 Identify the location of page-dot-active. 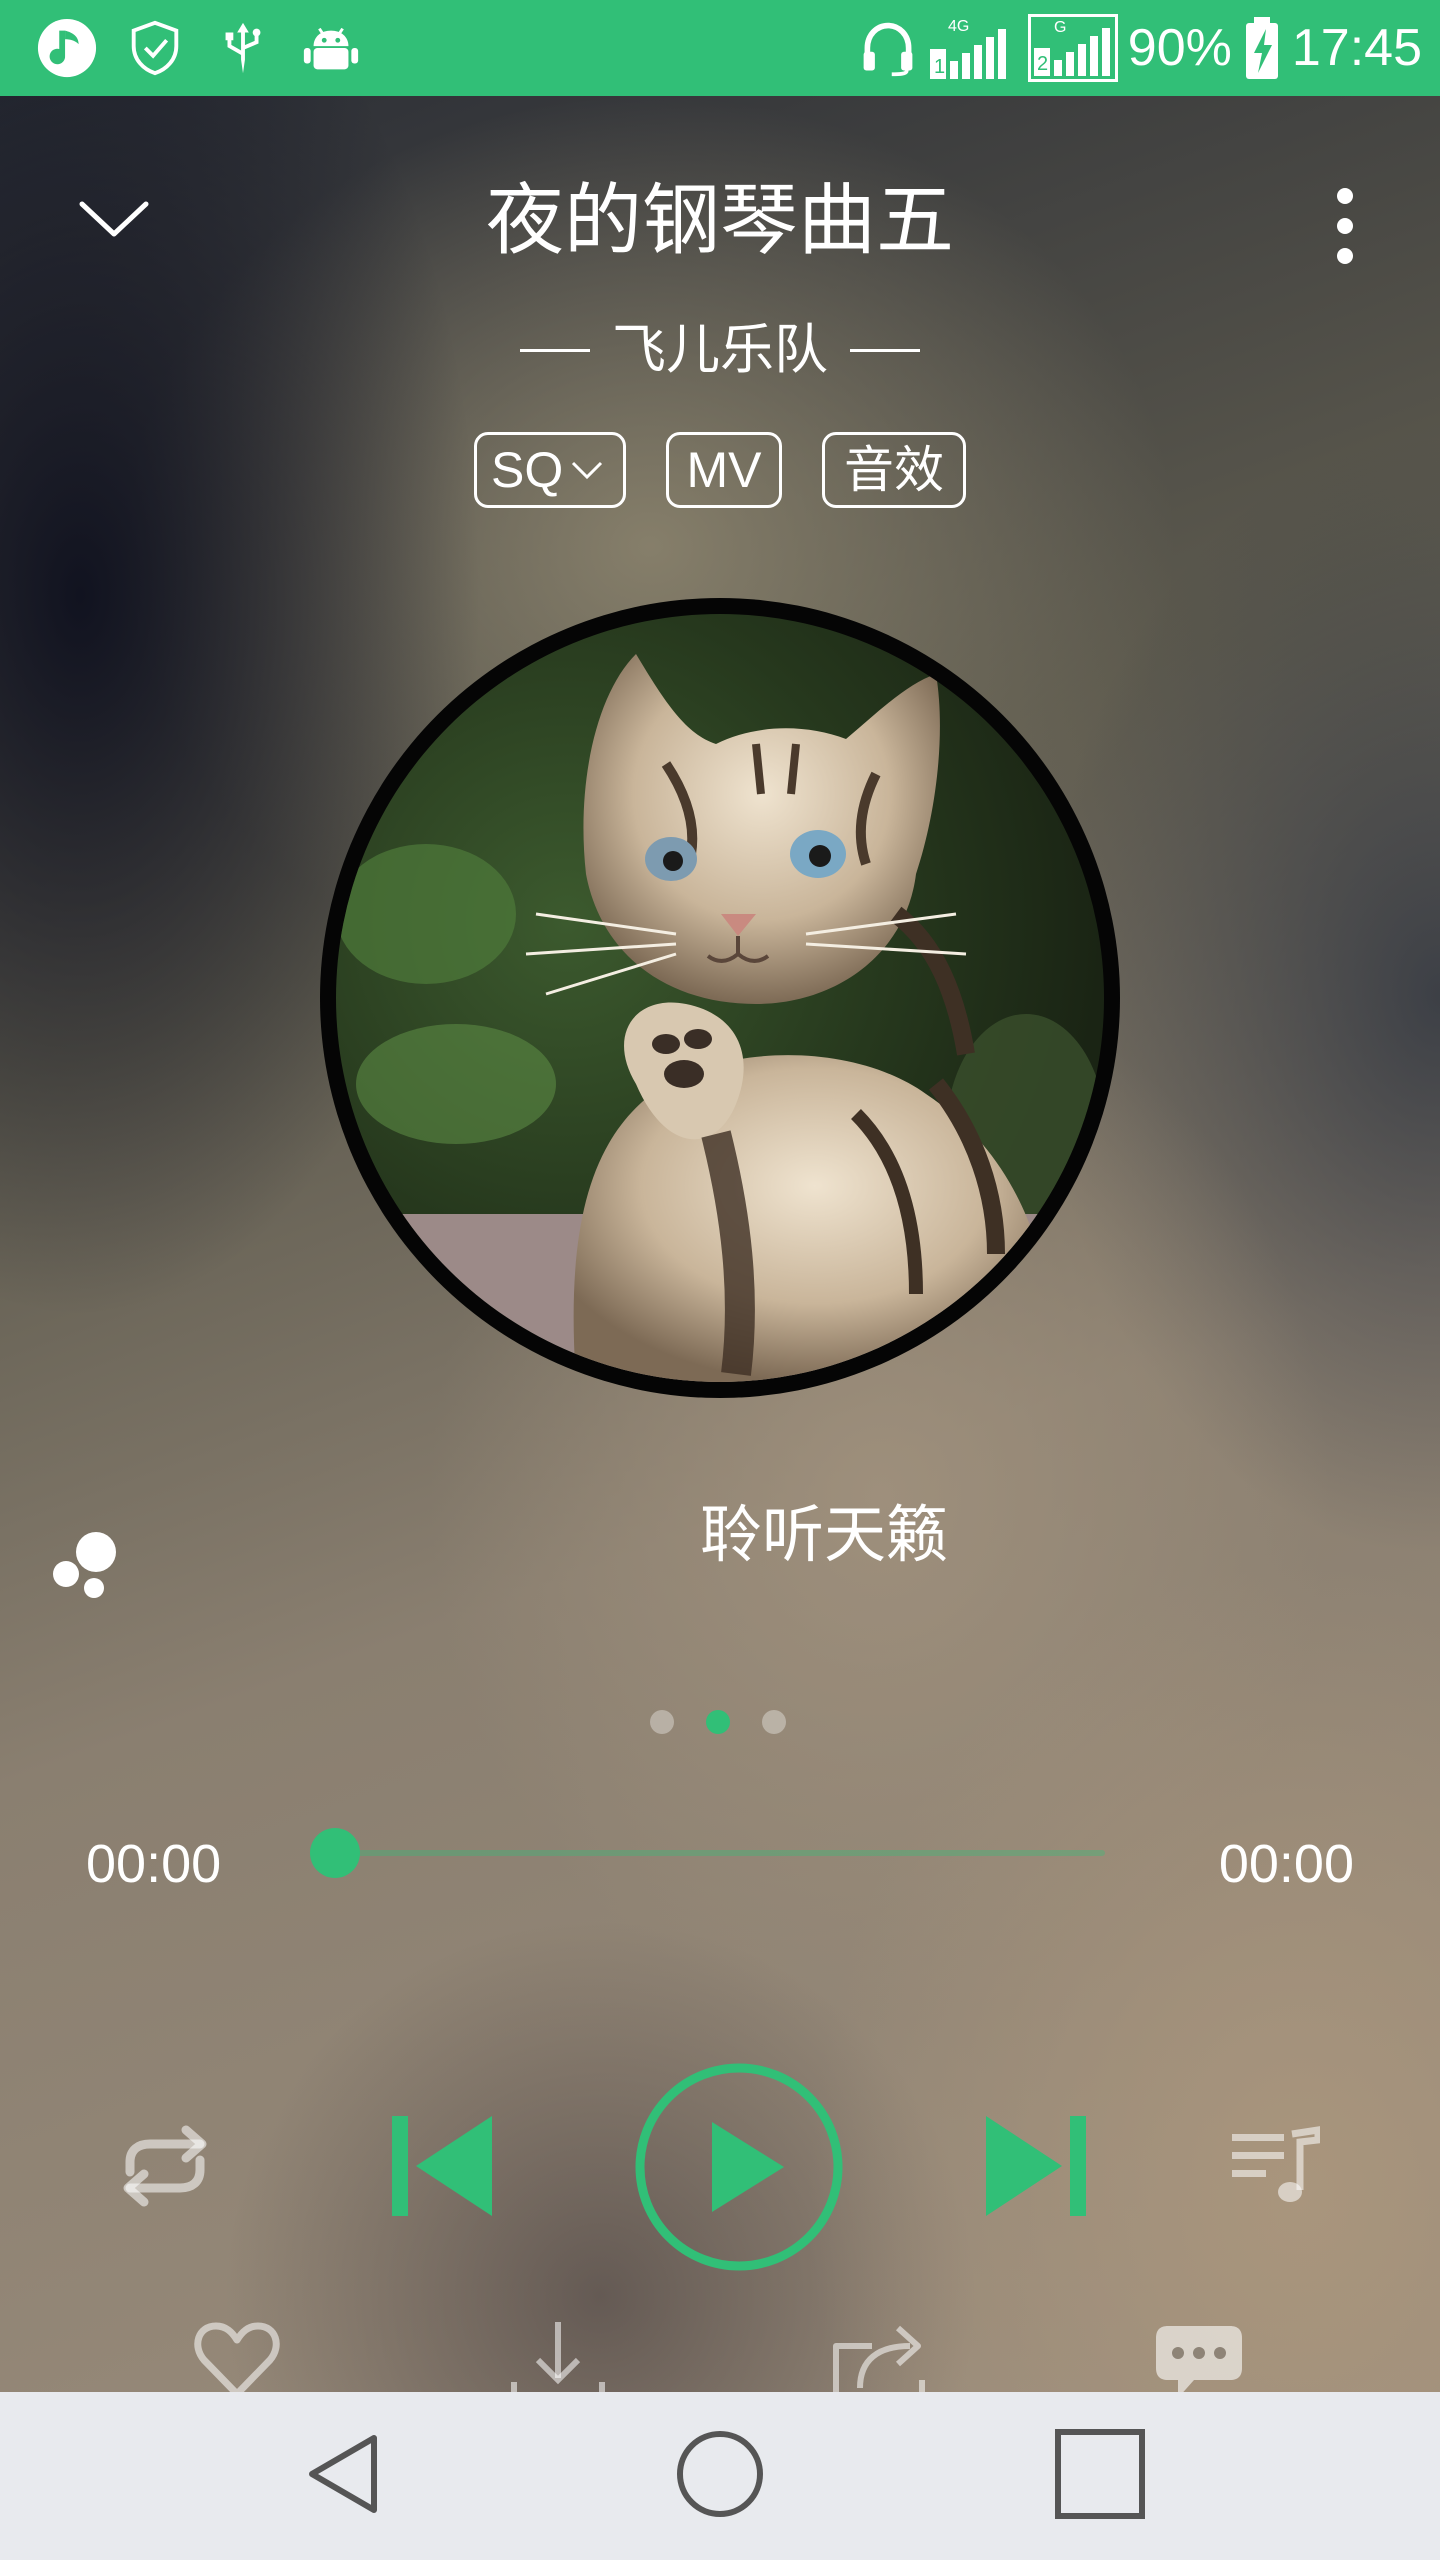
(718, 1722).